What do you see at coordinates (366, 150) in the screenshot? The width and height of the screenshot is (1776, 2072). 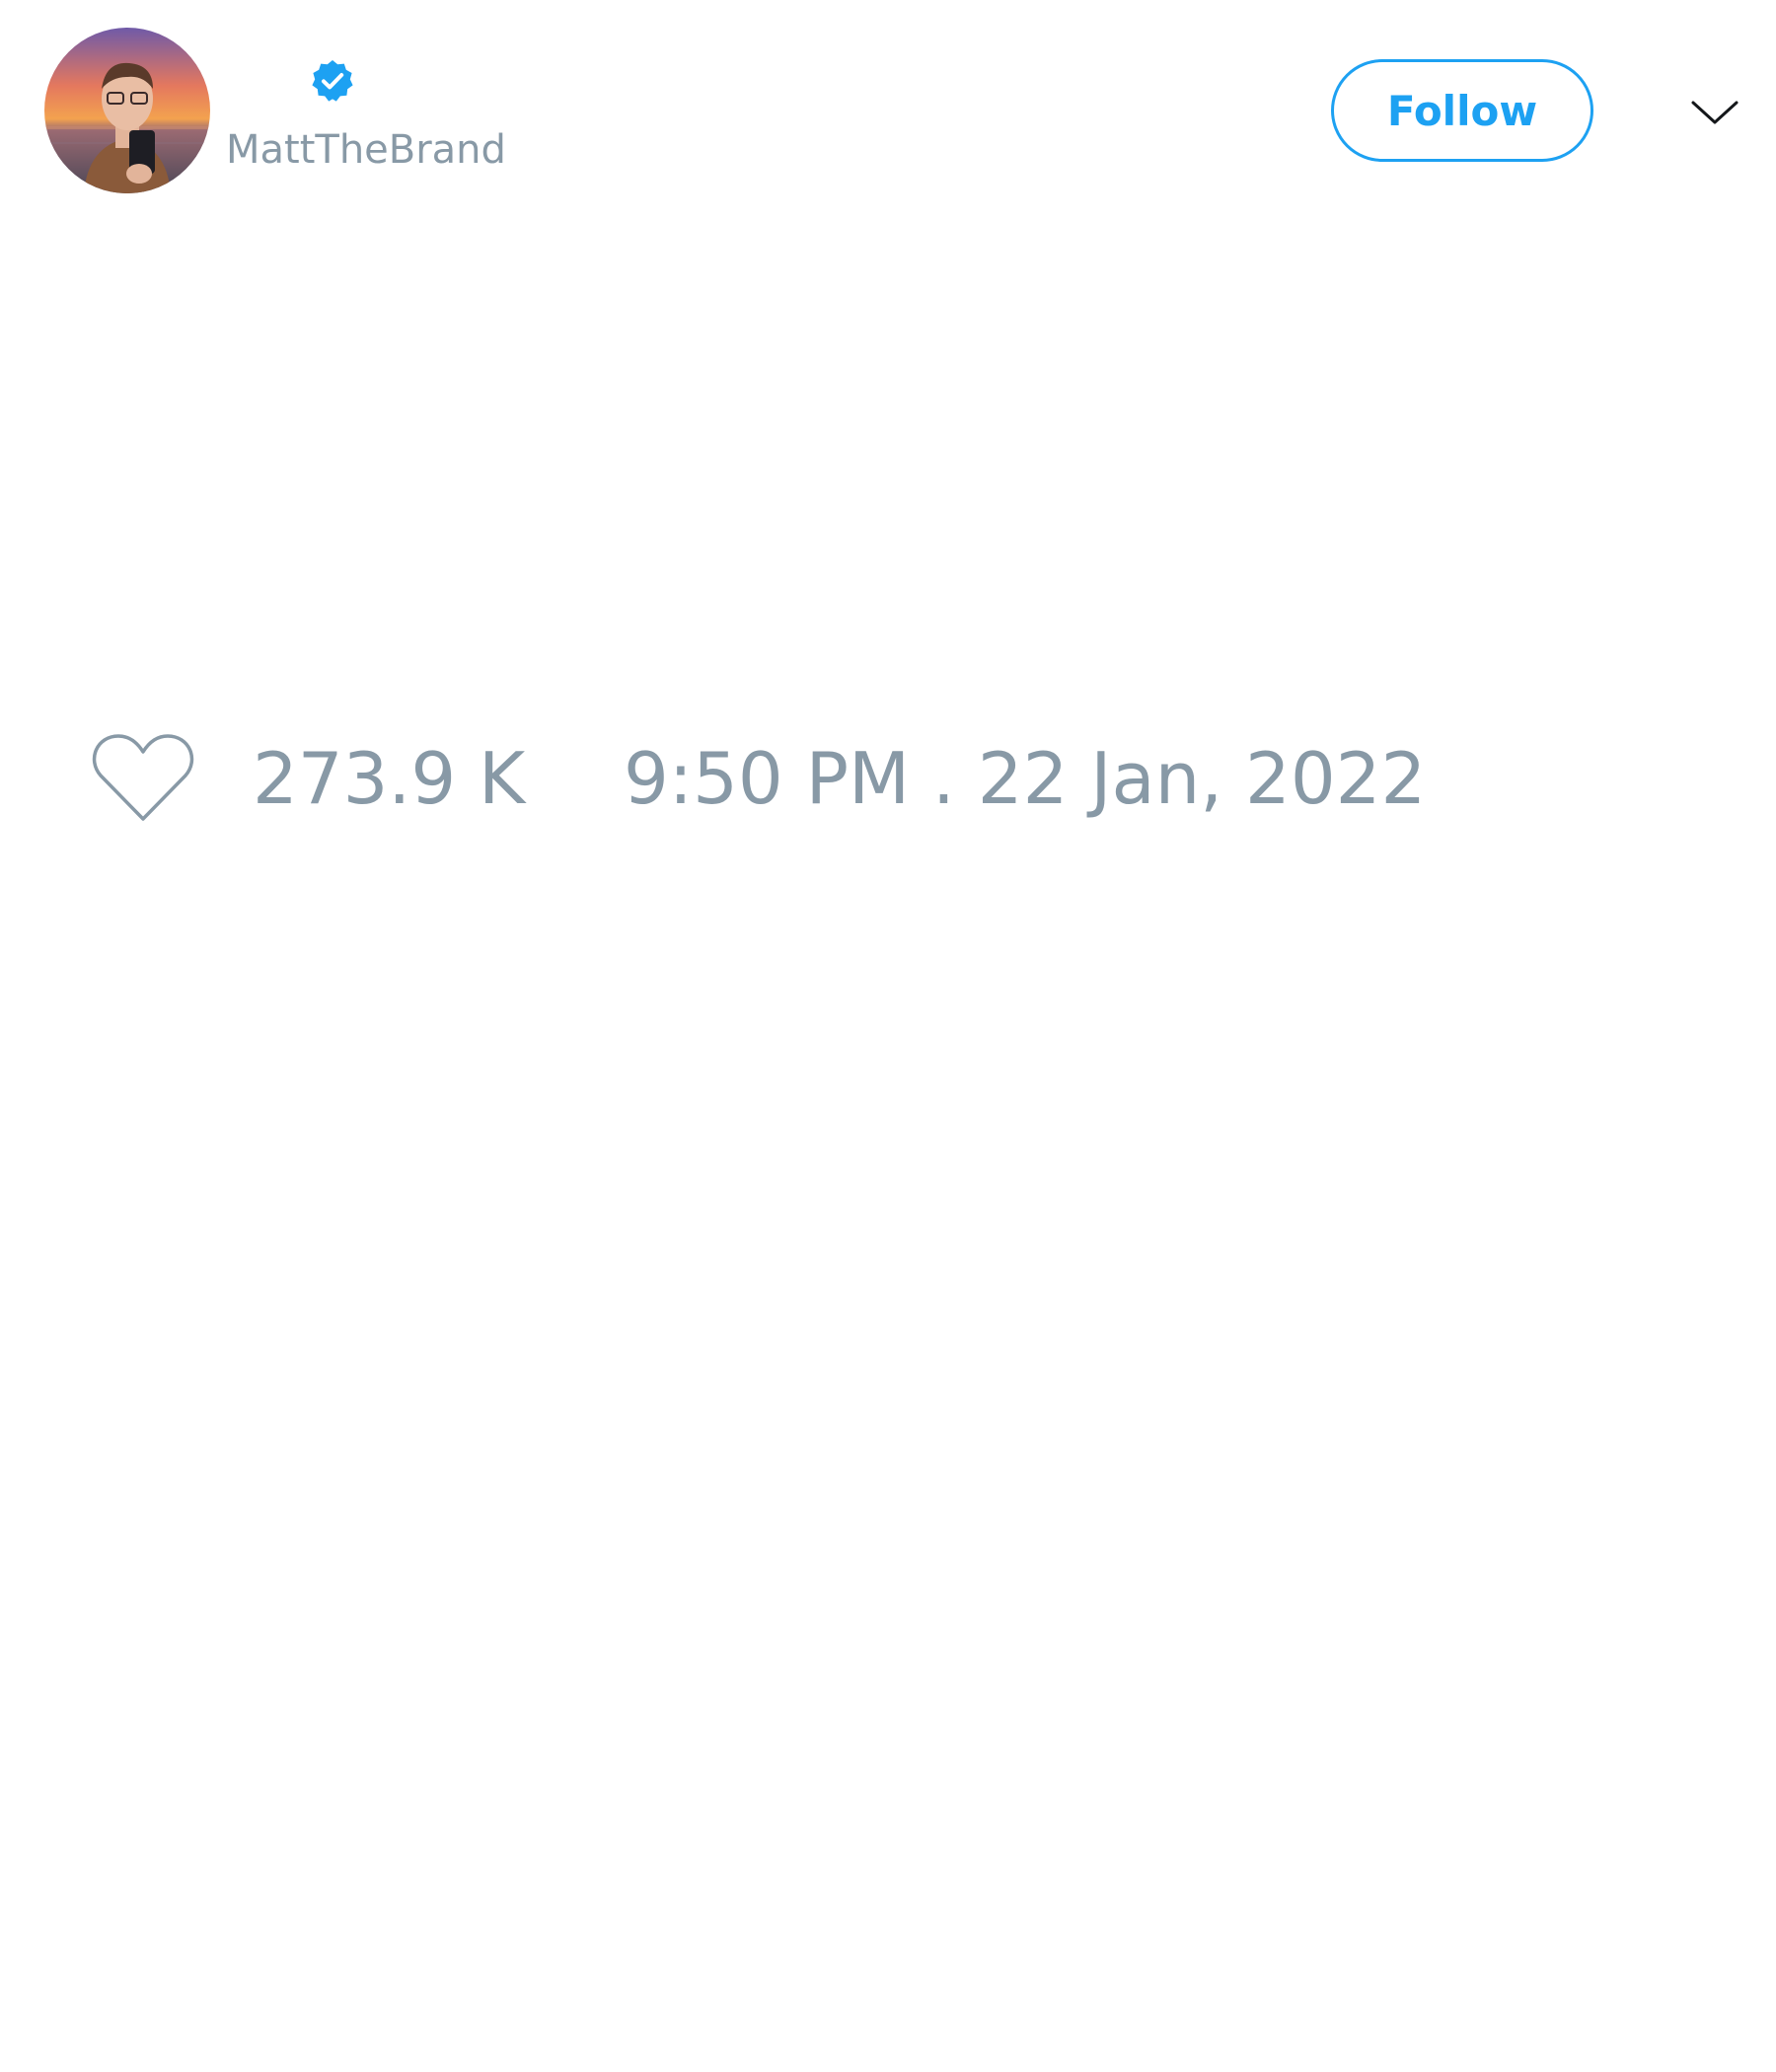 I see `author-handle: MattTheBrand` at bounding box center [366, 150].